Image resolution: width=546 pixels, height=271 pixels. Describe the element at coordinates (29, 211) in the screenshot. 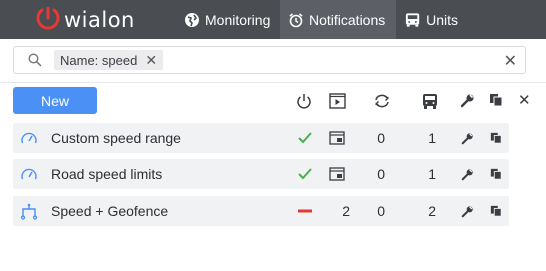

I see `geofence-route-icon` at that location.